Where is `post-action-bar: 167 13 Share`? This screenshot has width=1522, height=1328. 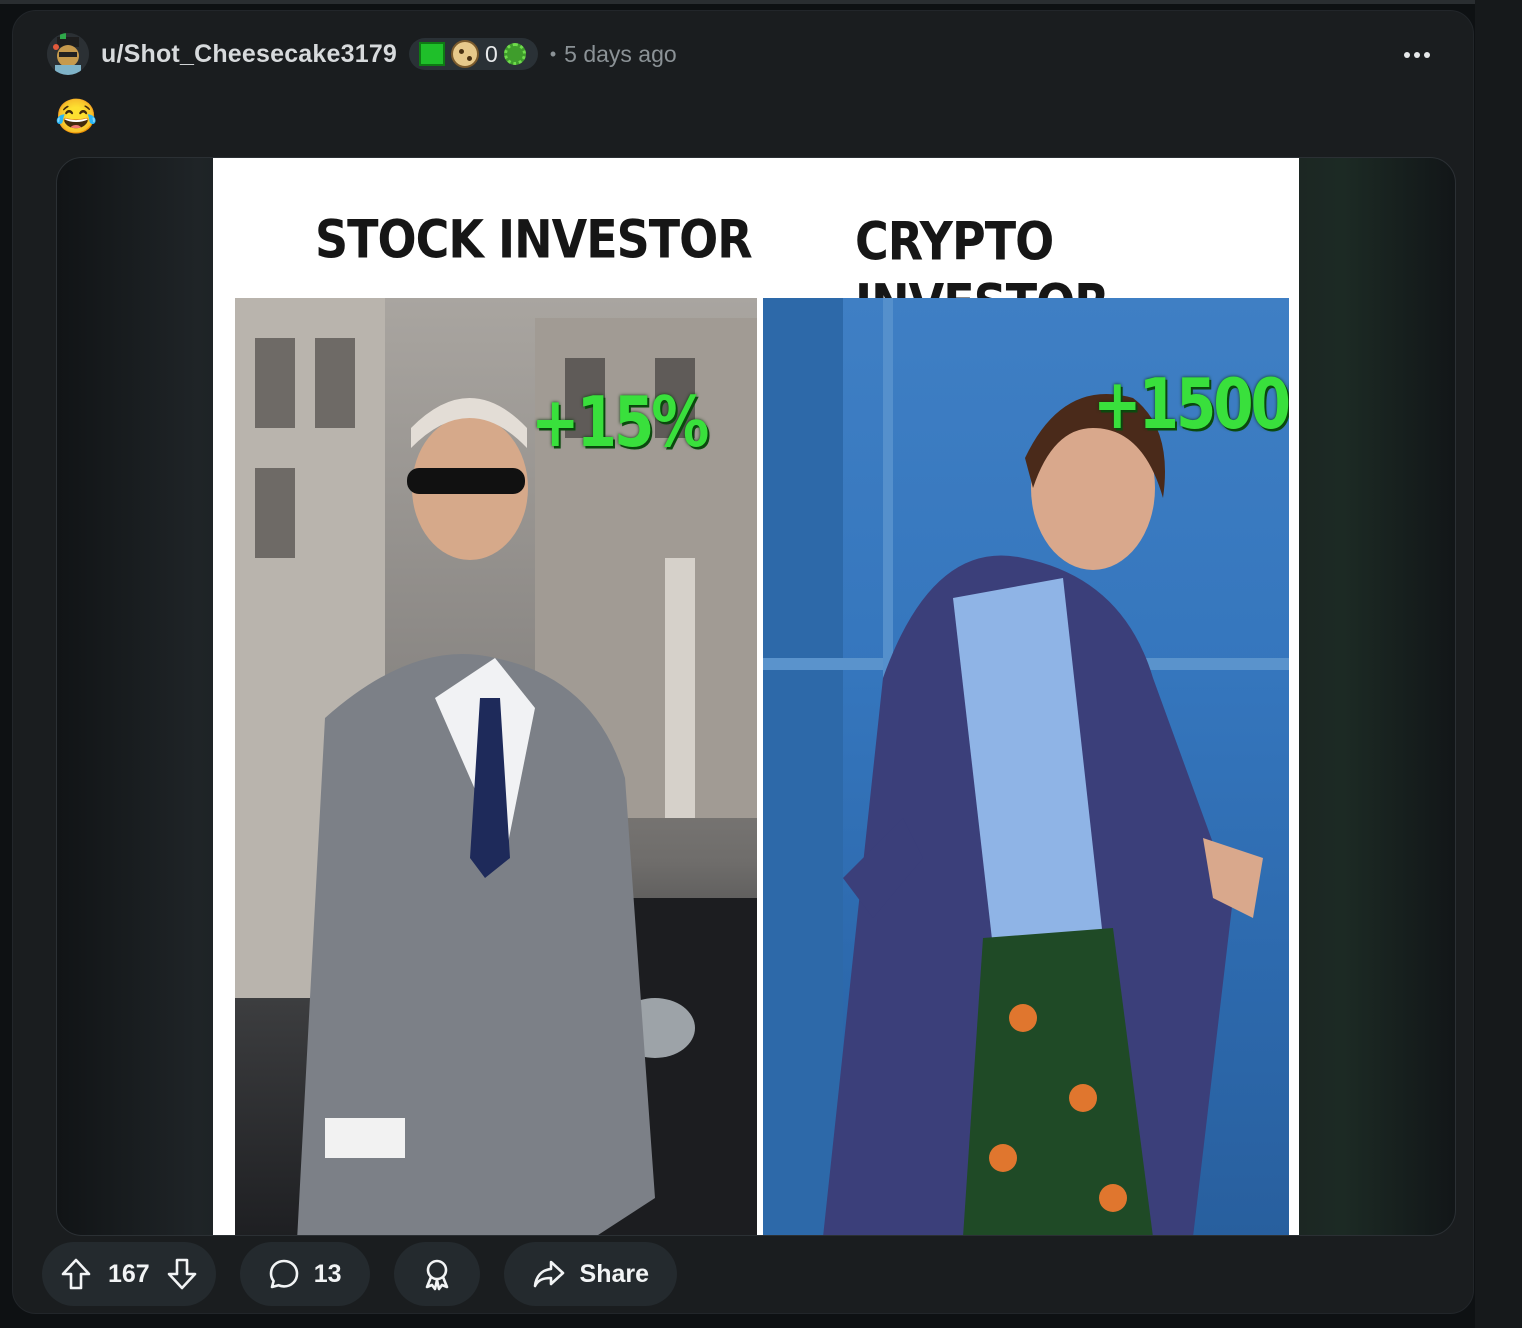
post-action-bar: 167 13 Share is located at coordinates (360, 1274).